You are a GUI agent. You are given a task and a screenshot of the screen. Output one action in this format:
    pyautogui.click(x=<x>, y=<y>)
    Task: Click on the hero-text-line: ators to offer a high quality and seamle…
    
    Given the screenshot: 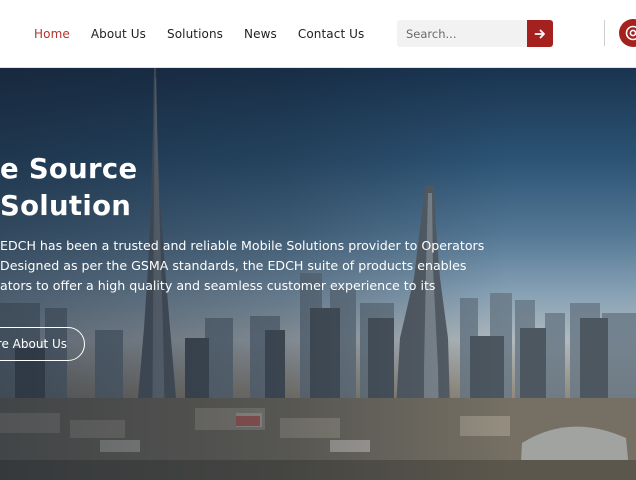 What is the action you would take?
    pyautogui.click(x=218, y=285)
    